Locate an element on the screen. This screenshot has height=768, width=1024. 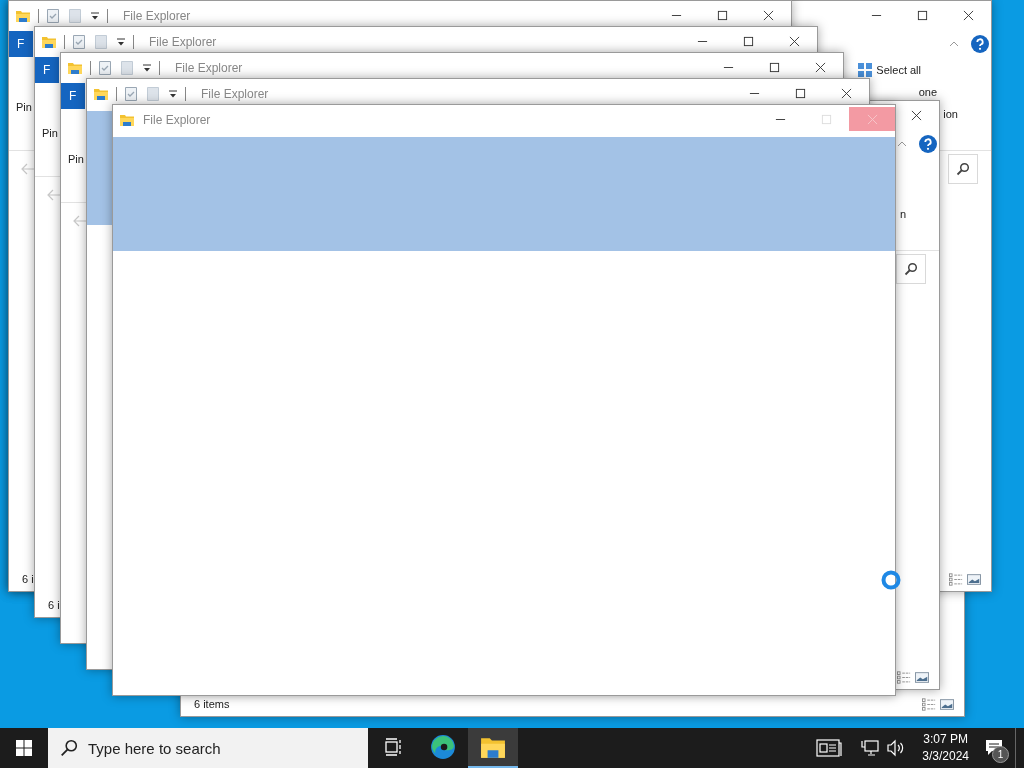
ribbon-command: ion is located at coordinates (950, 114).